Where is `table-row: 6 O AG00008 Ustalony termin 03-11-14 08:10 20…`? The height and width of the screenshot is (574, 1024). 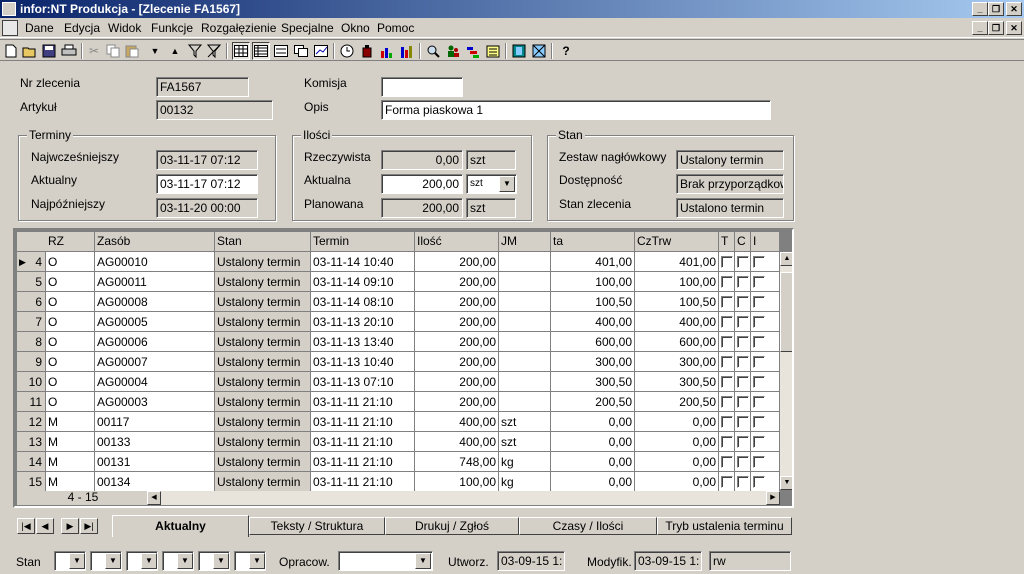 table-row: 6 O AG00008 Ustalony termin 03-11-14 08:10 20… is located at coordinates (397, 302).